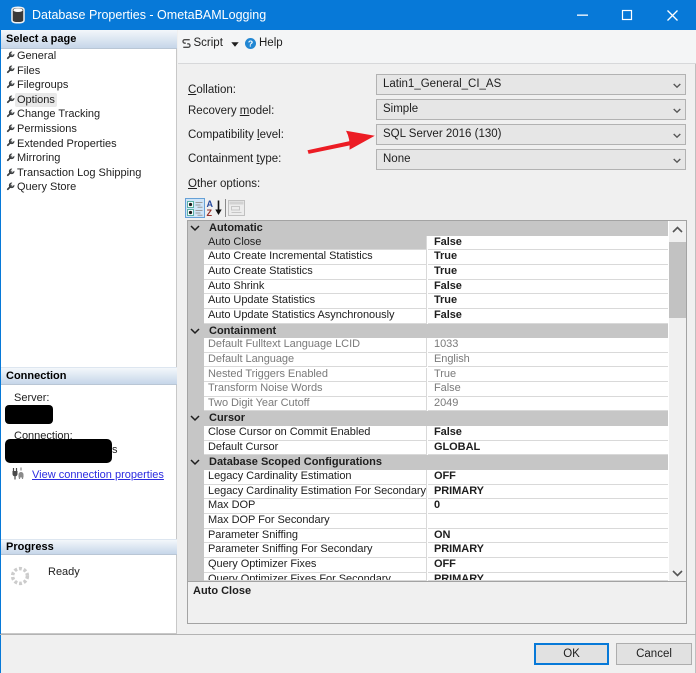 The image size is (696, 673). What do you see at coordinates (209, 212) in the screenshot?
I see `svg-text: Z` at bounding box center [209, 212].